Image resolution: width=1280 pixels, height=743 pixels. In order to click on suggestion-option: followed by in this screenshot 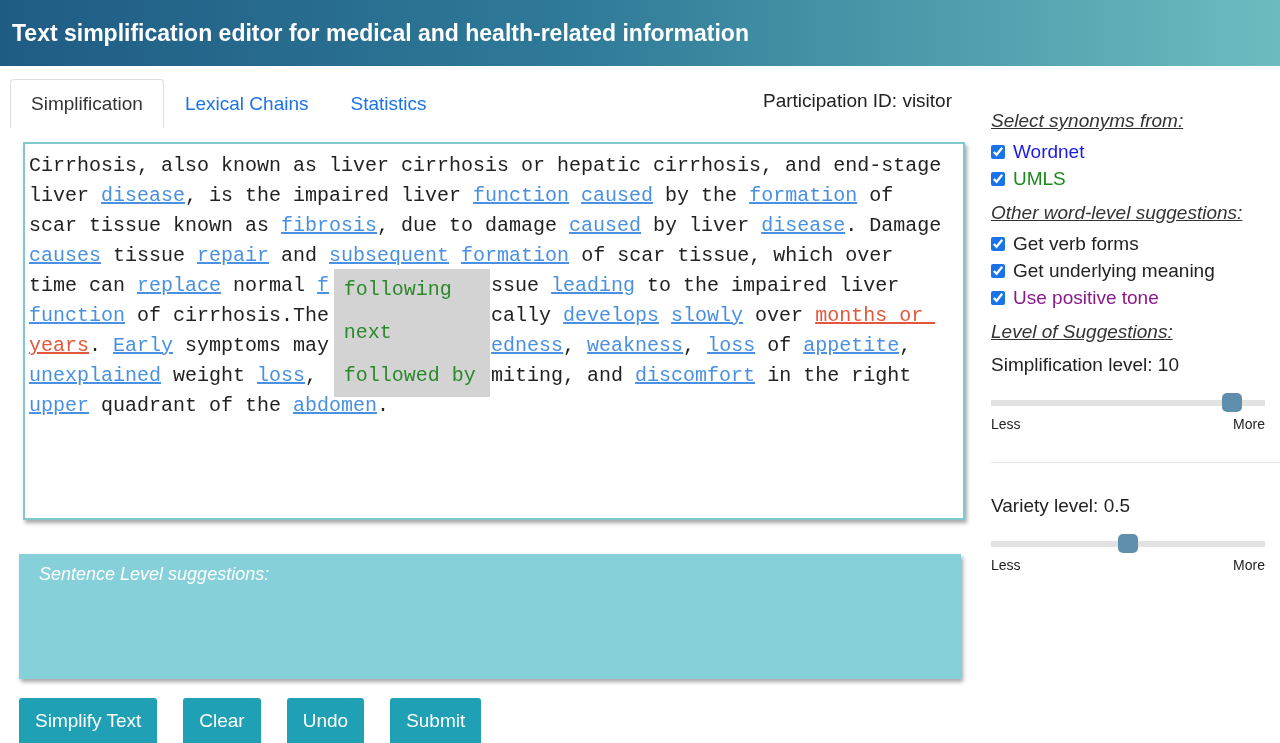, I will do `click(411, 376)`.